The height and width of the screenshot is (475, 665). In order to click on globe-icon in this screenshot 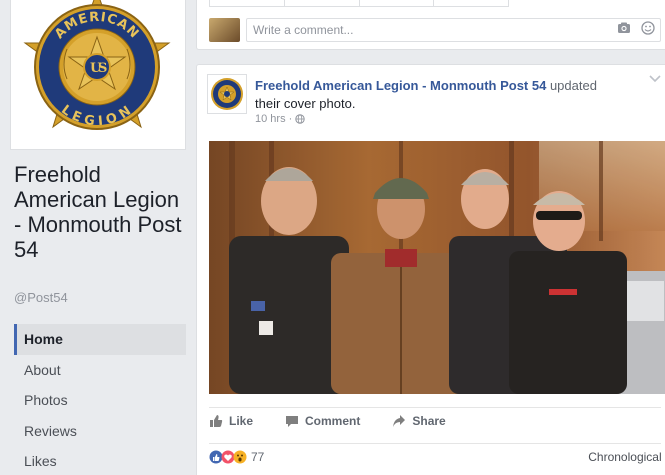, I will do `click(300, 119)`.